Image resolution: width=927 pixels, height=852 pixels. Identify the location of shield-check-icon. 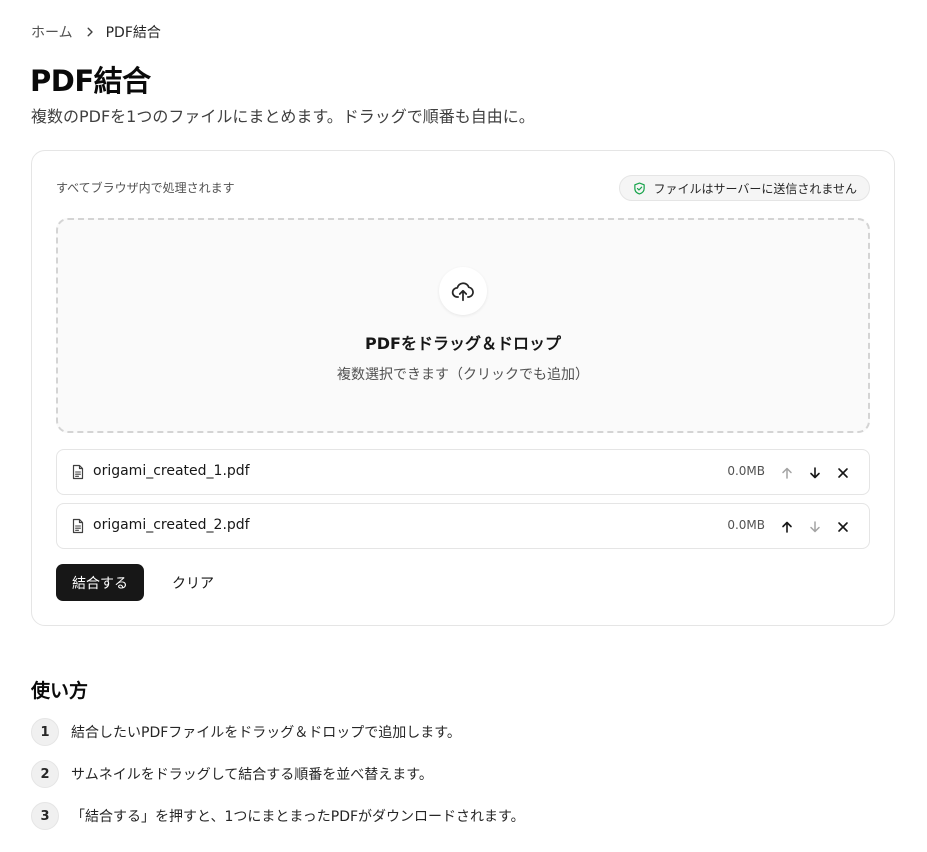
(639, 188).